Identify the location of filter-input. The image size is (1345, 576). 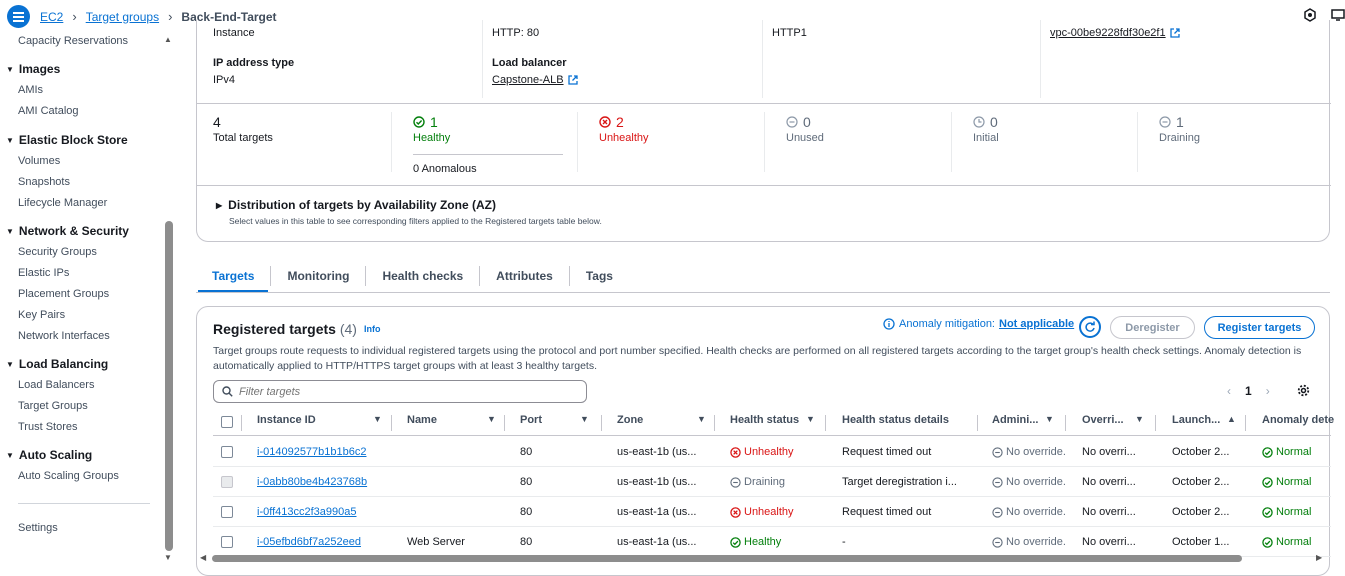
(399, 391).